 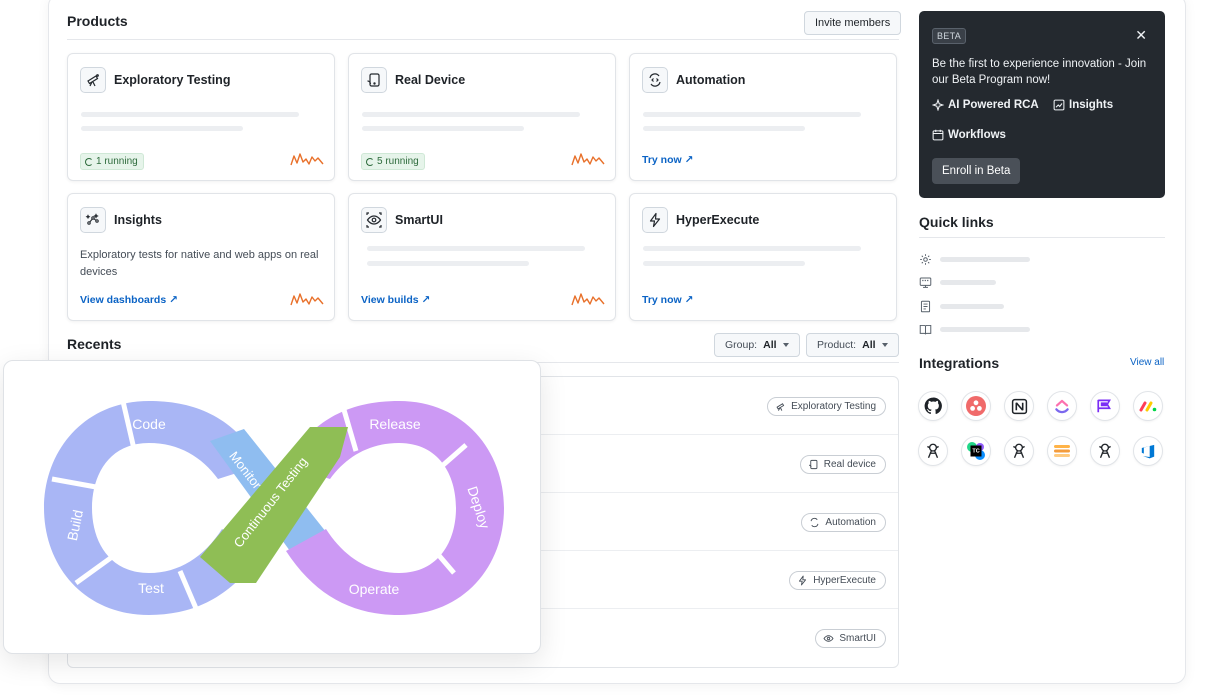 What do you see at coordinates (1062, 406) in the screenshot?
I see `clickup-icon` at bounding box center [1062, 406].